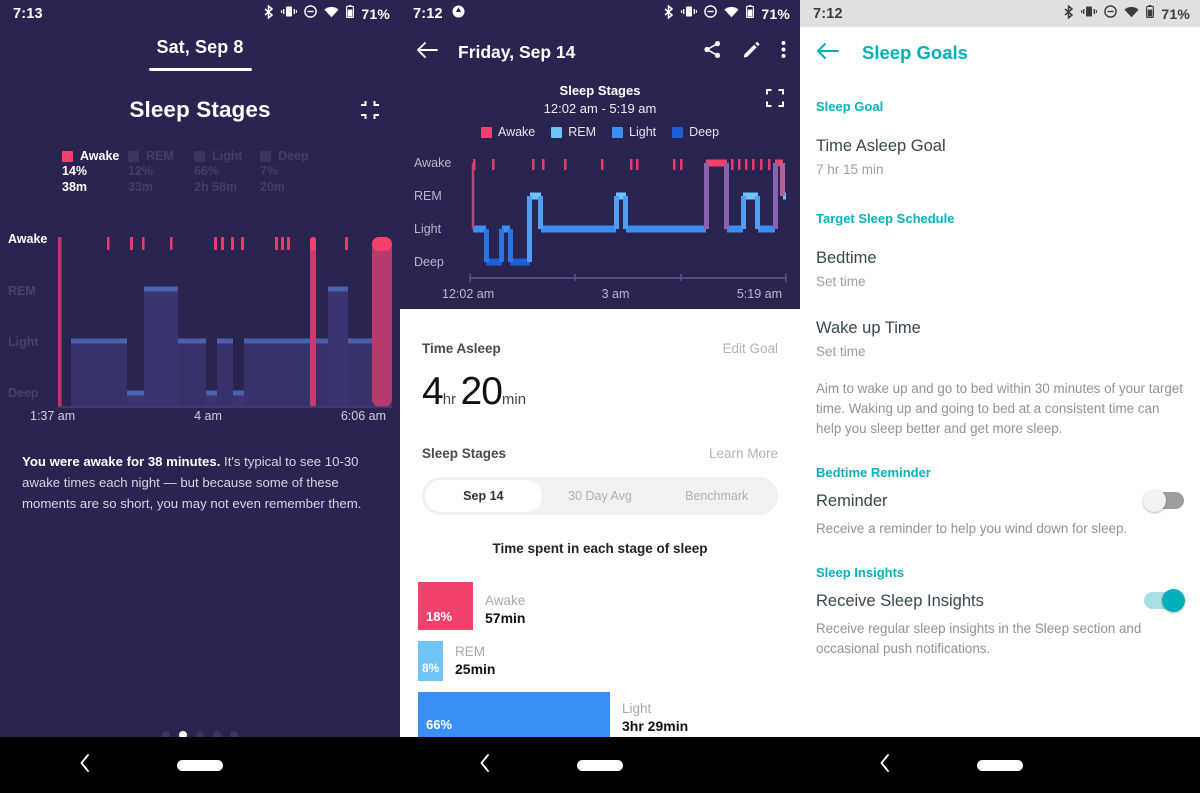 The image size is (1200, 793). I want to click on legend-pct-deep: 7%, so click(269, 171).